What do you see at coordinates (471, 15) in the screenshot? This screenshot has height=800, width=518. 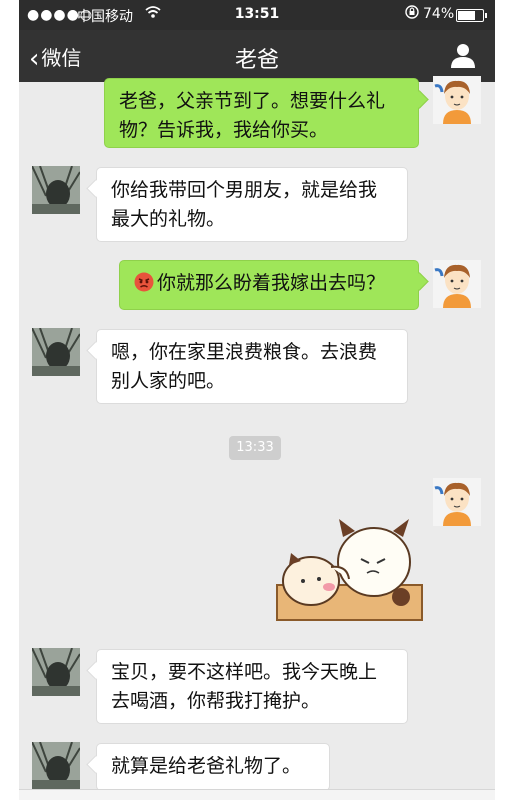 I see `battery-icon` at bounding box center [471, 15].